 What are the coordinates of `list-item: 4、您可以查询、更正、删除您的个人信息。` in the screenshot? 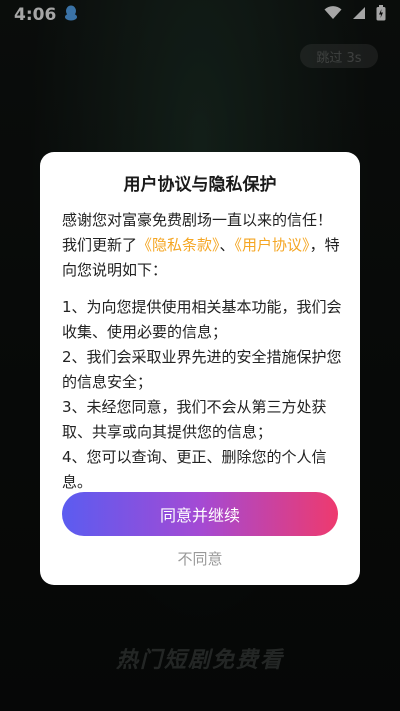 It's located at (194, 469).